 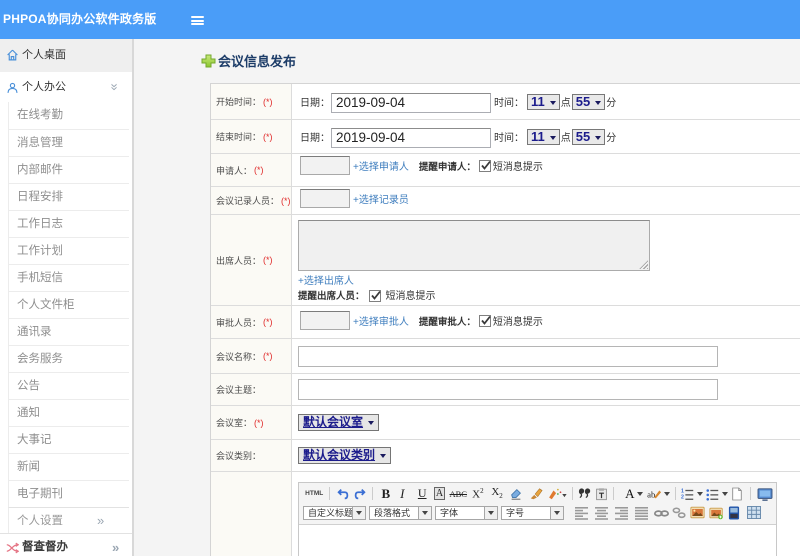 What do you see at coordinates (651, 494) in the screenshot?
I see `svg-text: ab` at bounding box center [651, 494].